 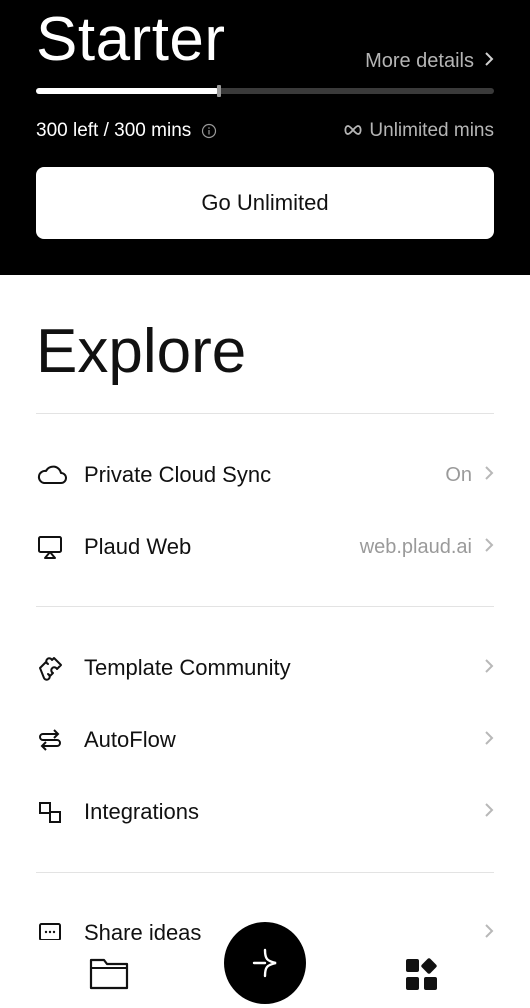 I want to click on usage-info: 300 left / 300 mins, so click(x=126, y=131).